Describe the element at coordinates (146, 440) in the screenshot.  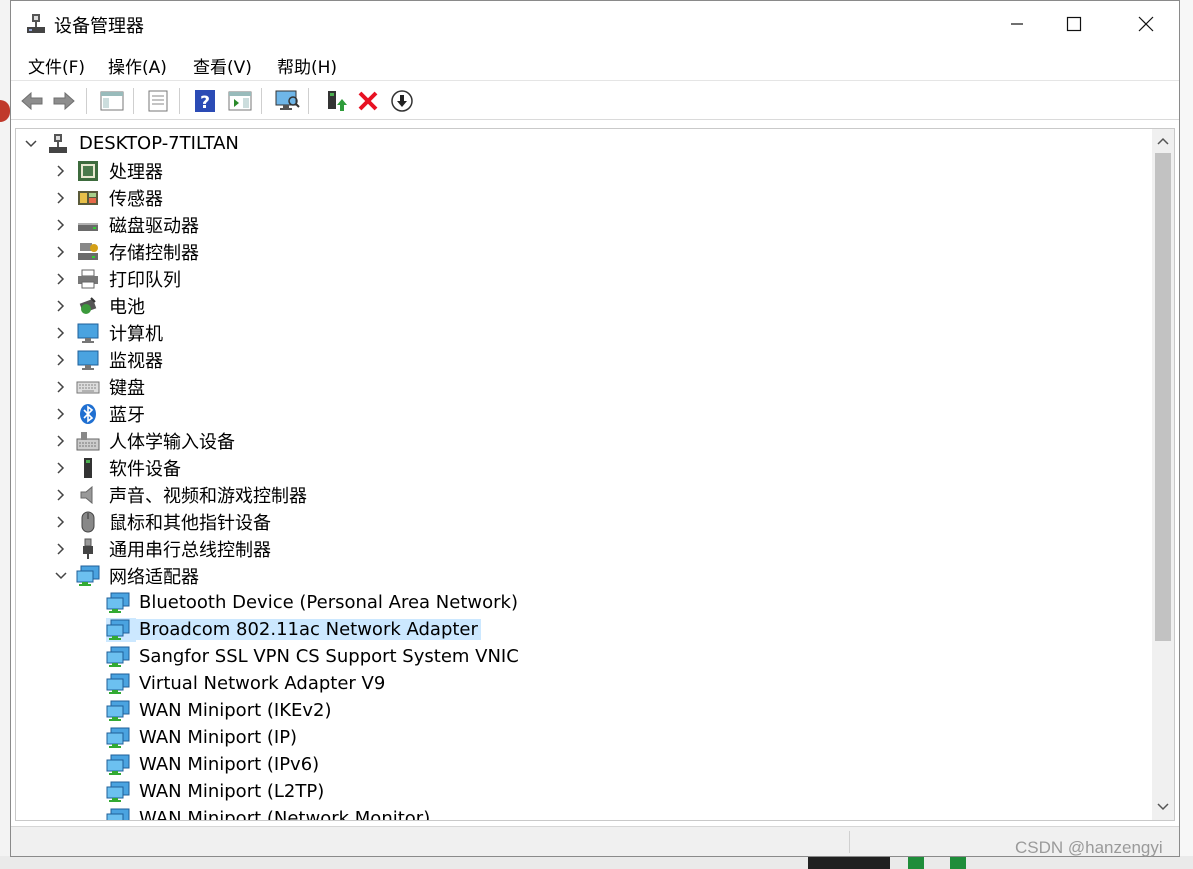
I see `tree-category: 人体学输入设备` at that location.